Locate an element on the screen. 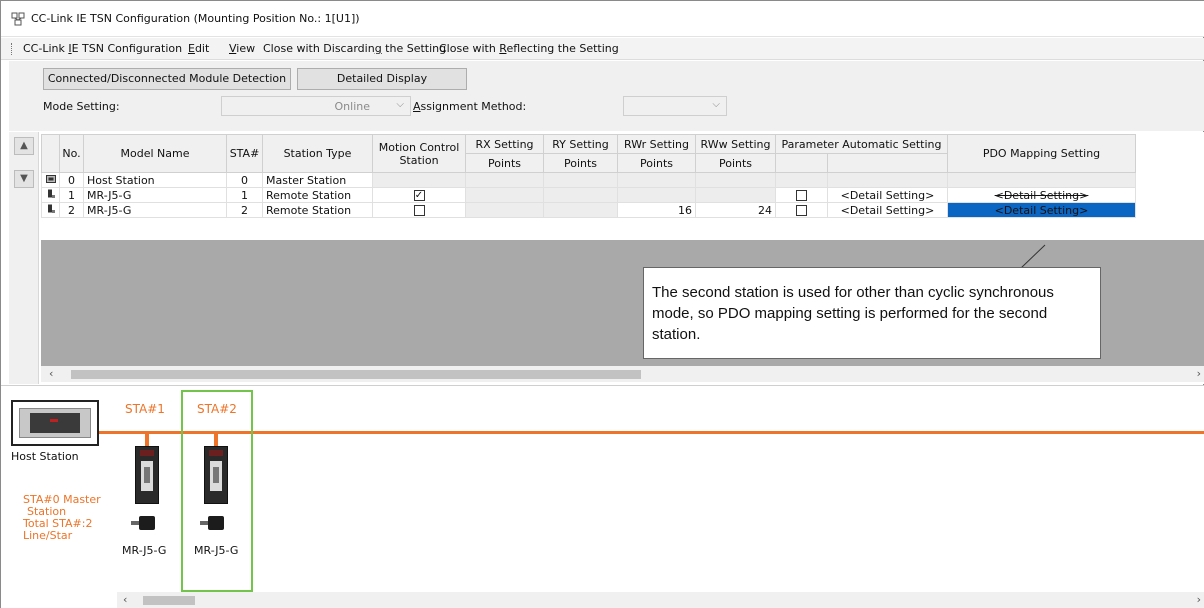 The image size is (1204, 608). servo-motor-icon is located at coordinates (144, 523).